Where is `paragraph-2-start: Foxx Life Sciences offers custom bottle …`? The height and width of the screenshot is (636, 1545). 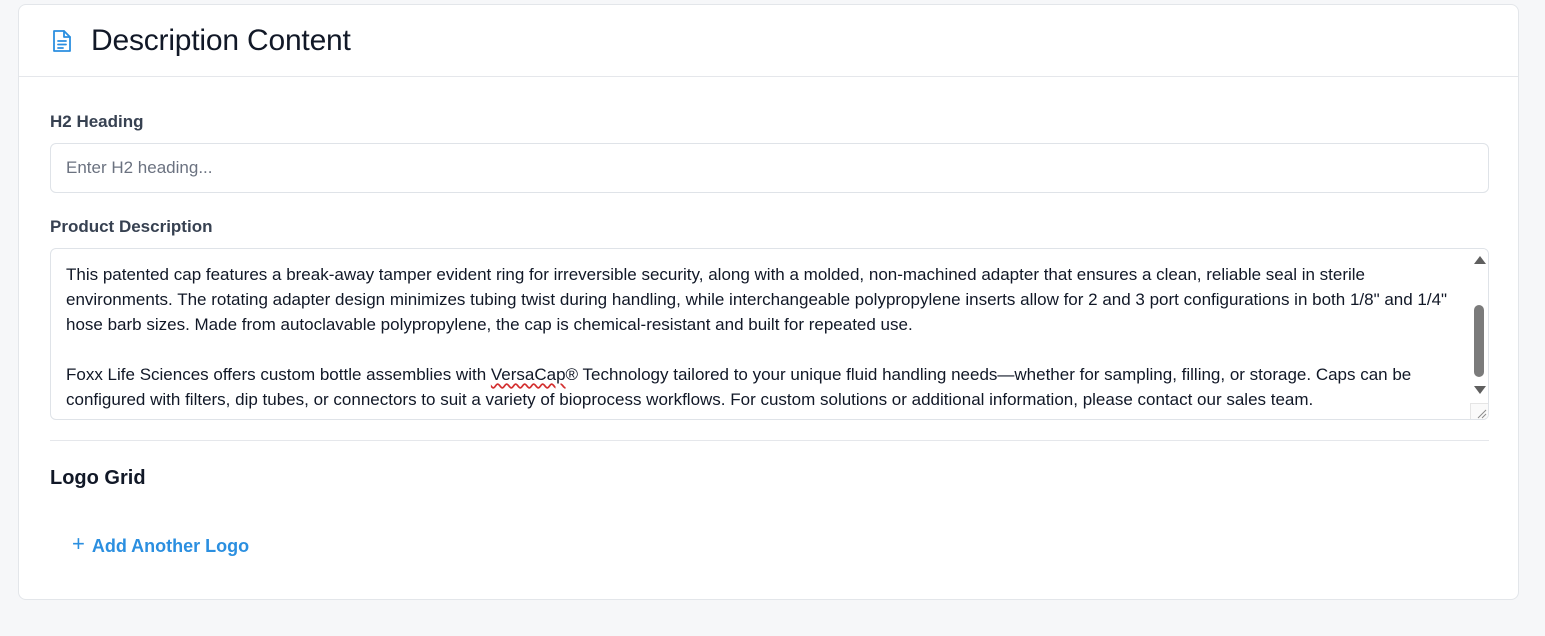 paragraph-2-start: Foxx Life Sciences offers custom bottle … is located at coordinates (278, 374).